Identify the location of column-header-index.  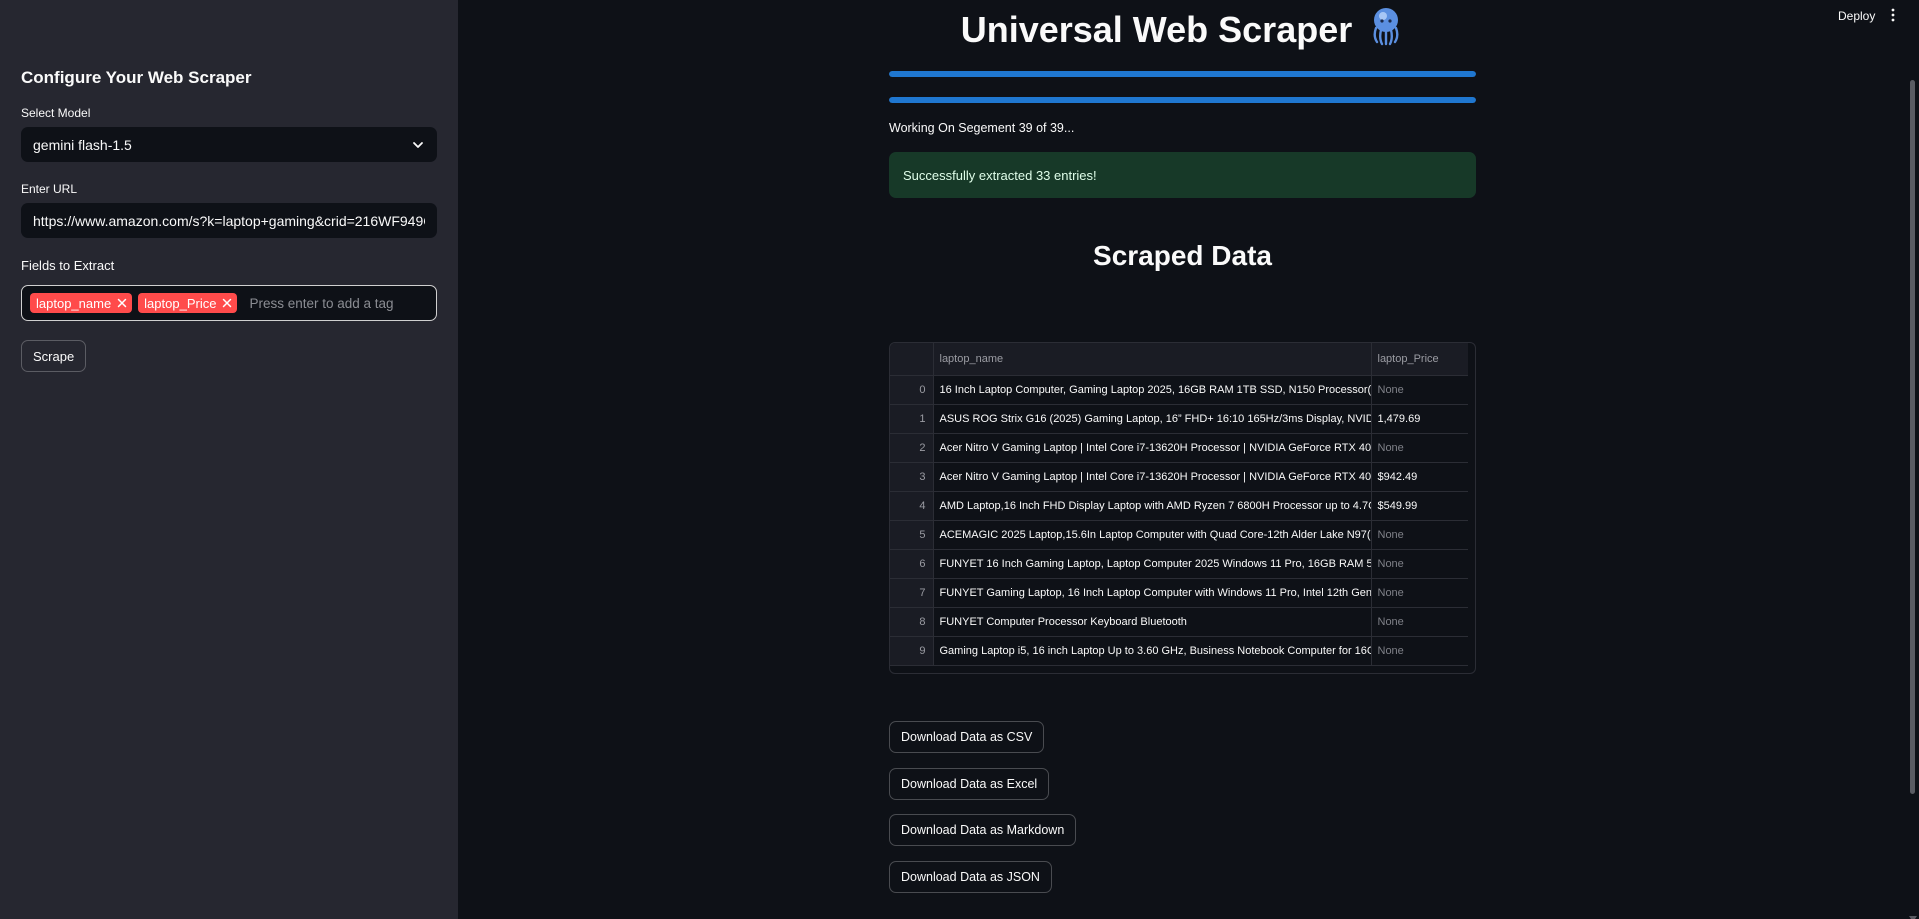
(912, 359).